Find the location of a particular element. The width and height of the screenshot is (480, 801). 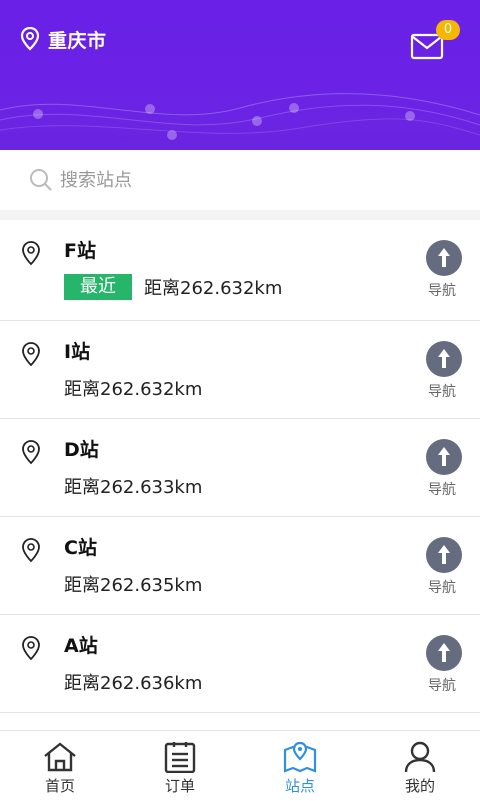

station-name: I站 is located at coordinates (77, 352).